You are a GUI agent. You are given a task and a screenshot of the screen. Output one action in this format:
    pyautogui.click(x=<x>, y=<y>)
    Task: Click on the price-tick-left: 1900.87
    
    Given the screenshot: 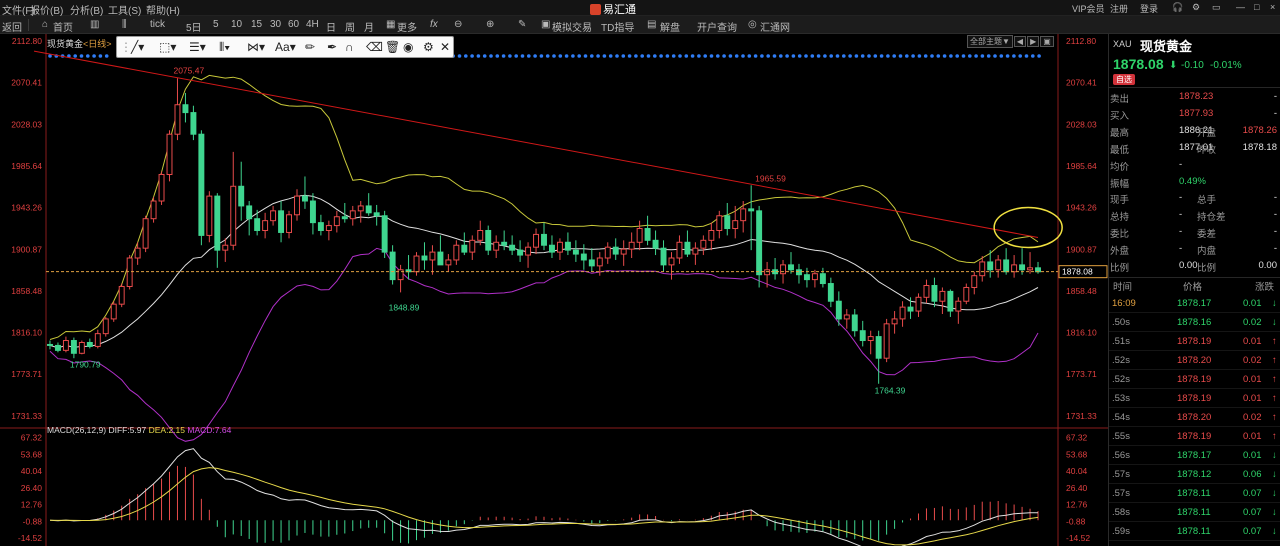 What is the action you would take?
    pyautogui.click(x=26, y=249)
    